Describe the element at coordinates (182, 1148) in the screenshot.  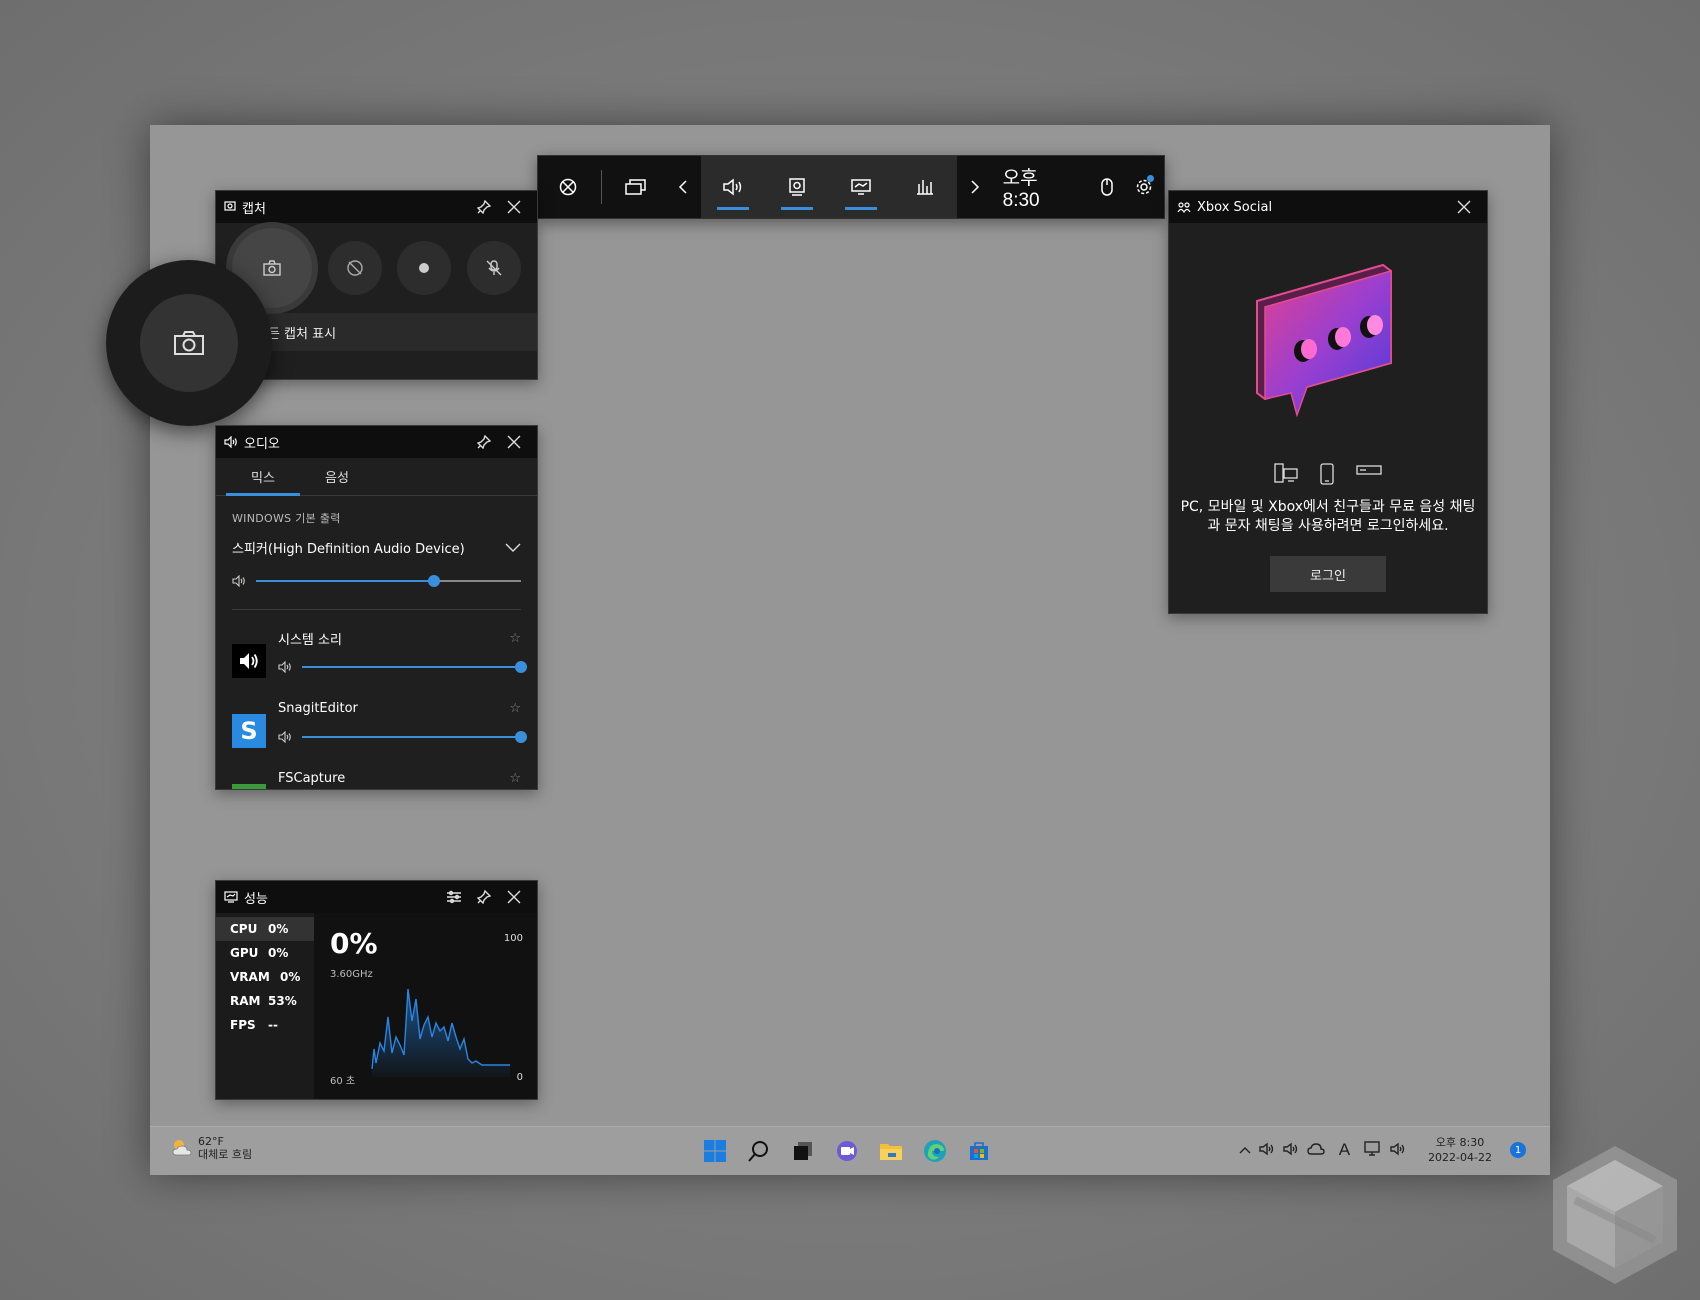
I see `weather-cloud-icon` at that location.